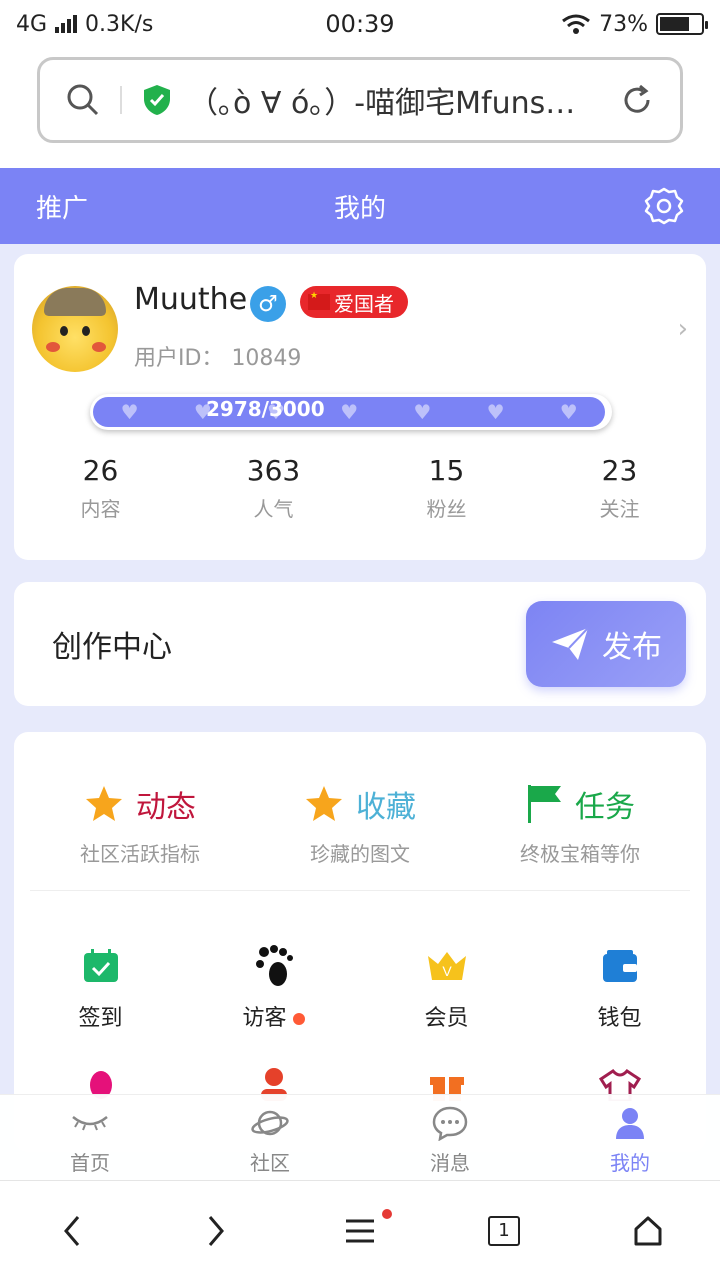  What do you see at coordinates (632, 647) in the screenshot?
I see `publish-label: 发布` at bounding box center [632, 647].